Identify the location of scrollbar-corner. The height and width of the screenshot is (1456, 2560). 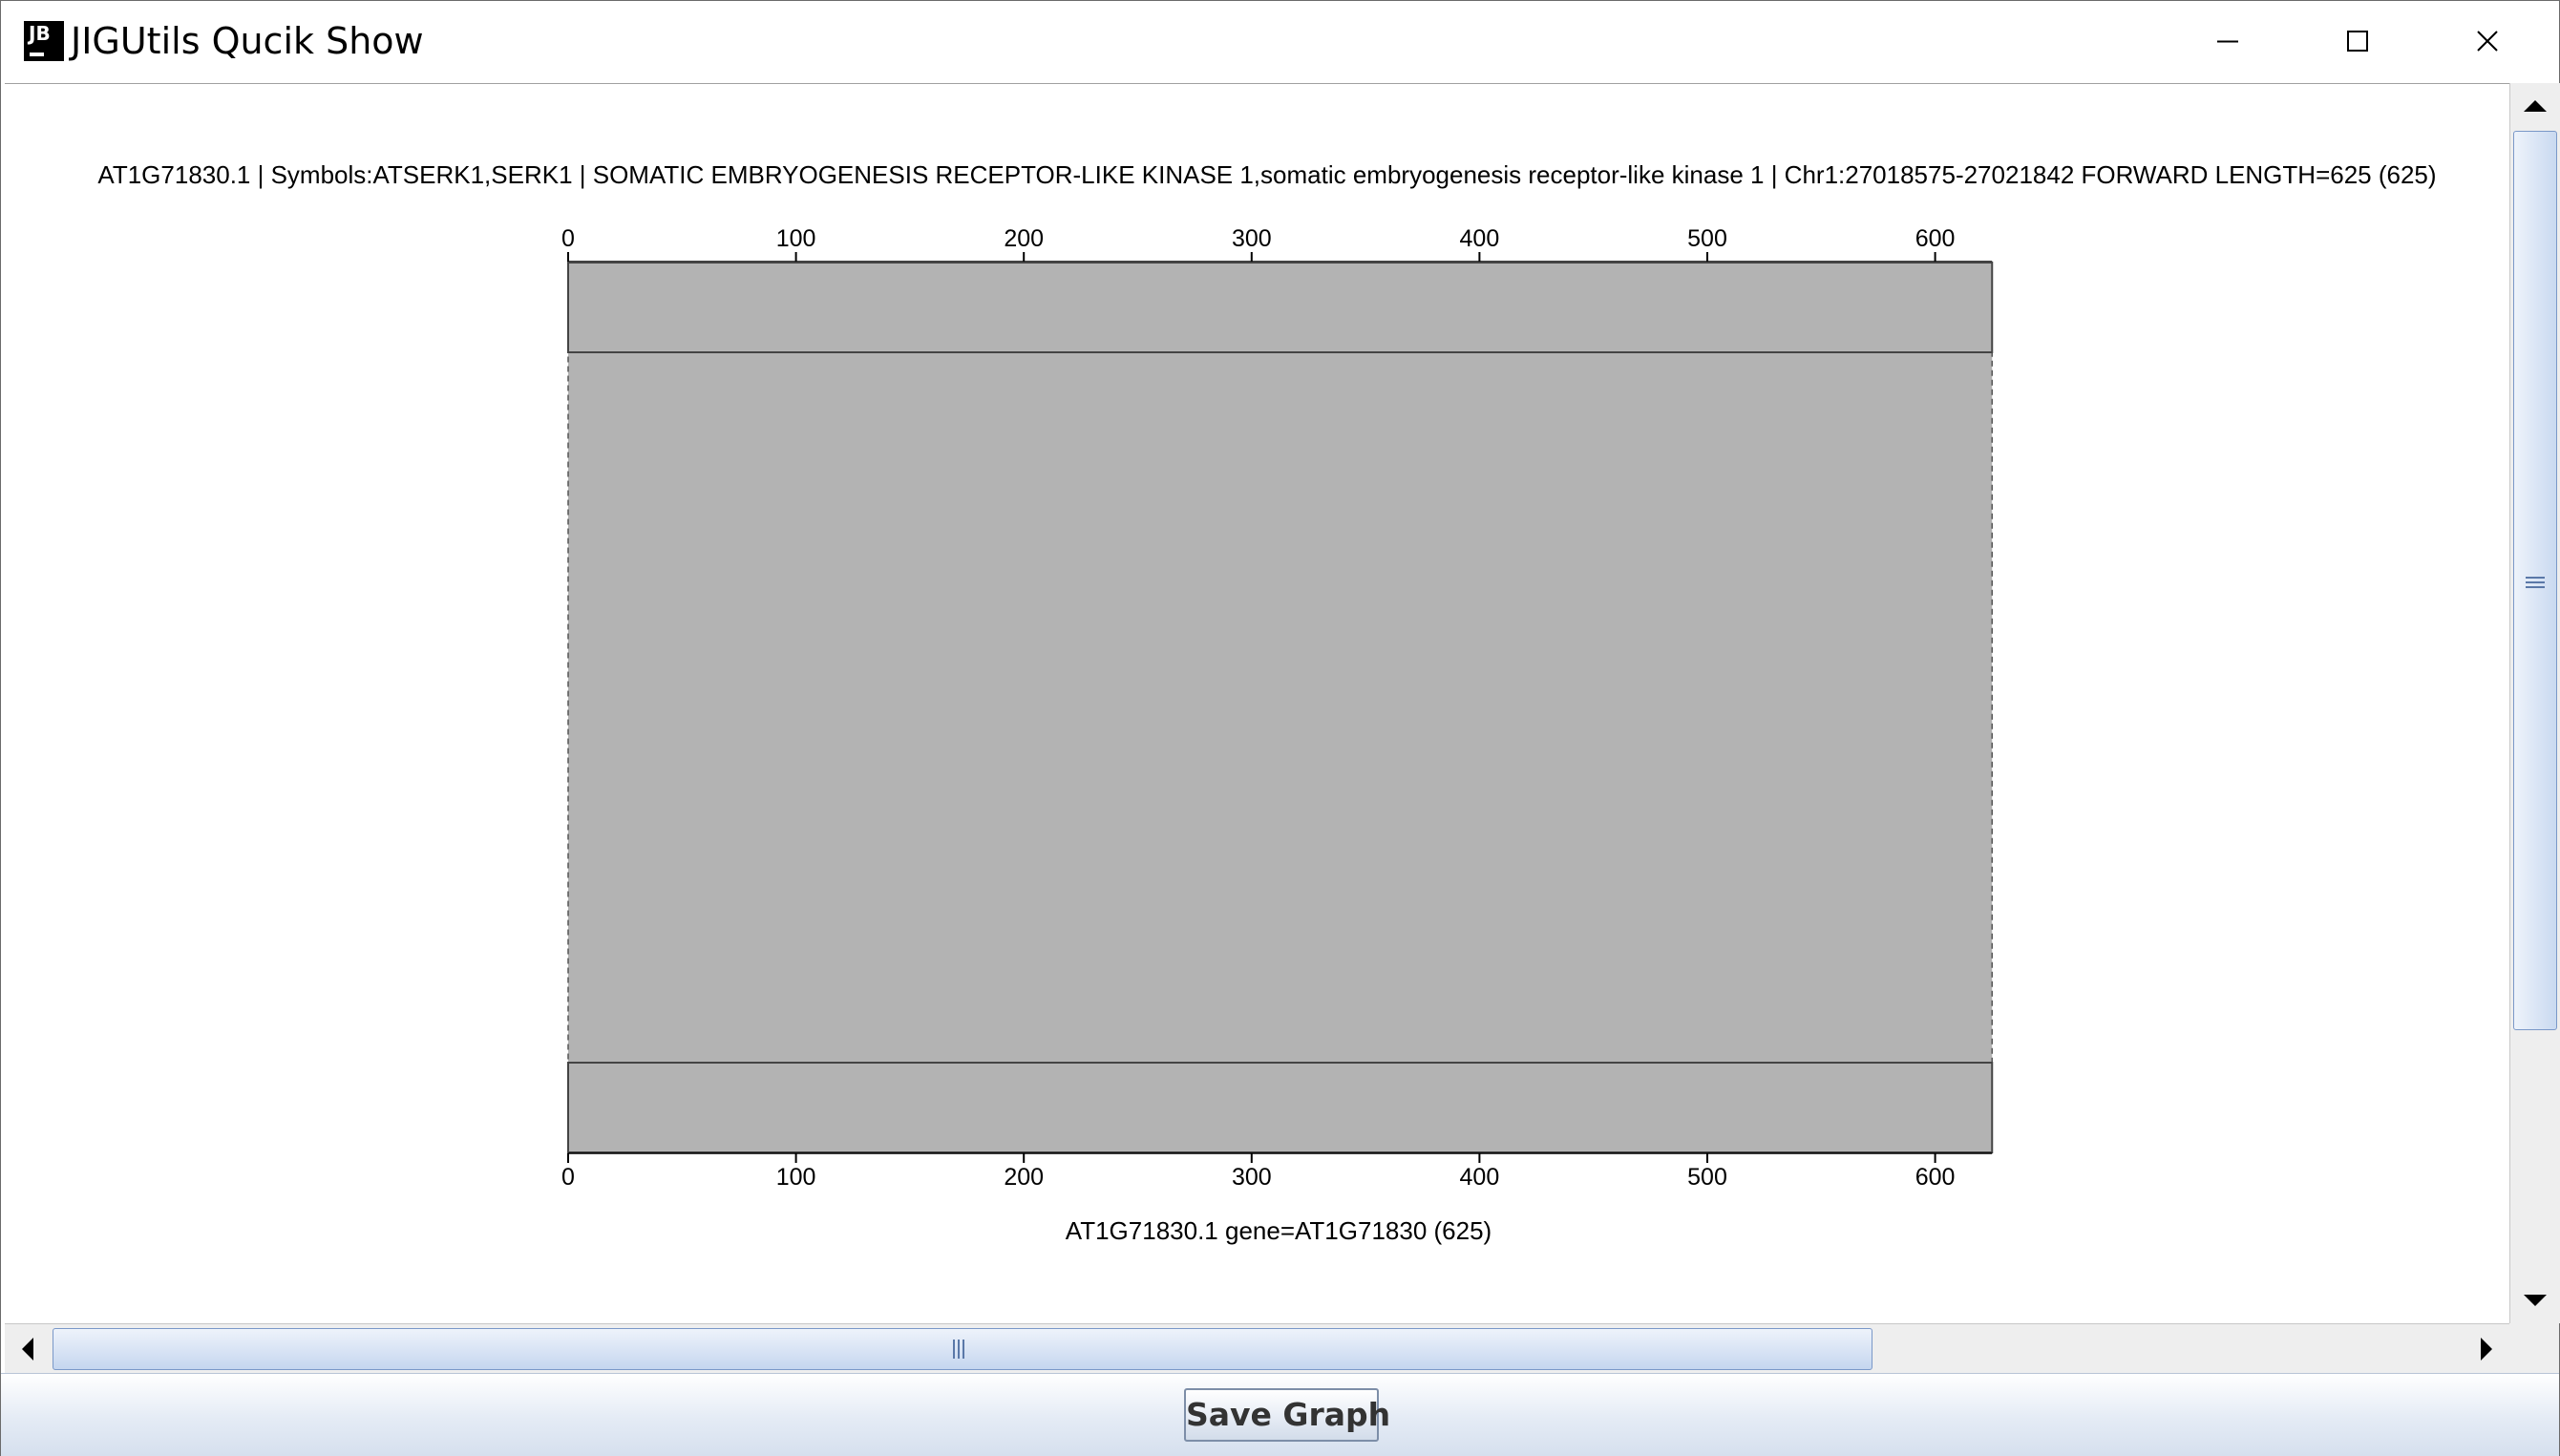
(2534, 1348).